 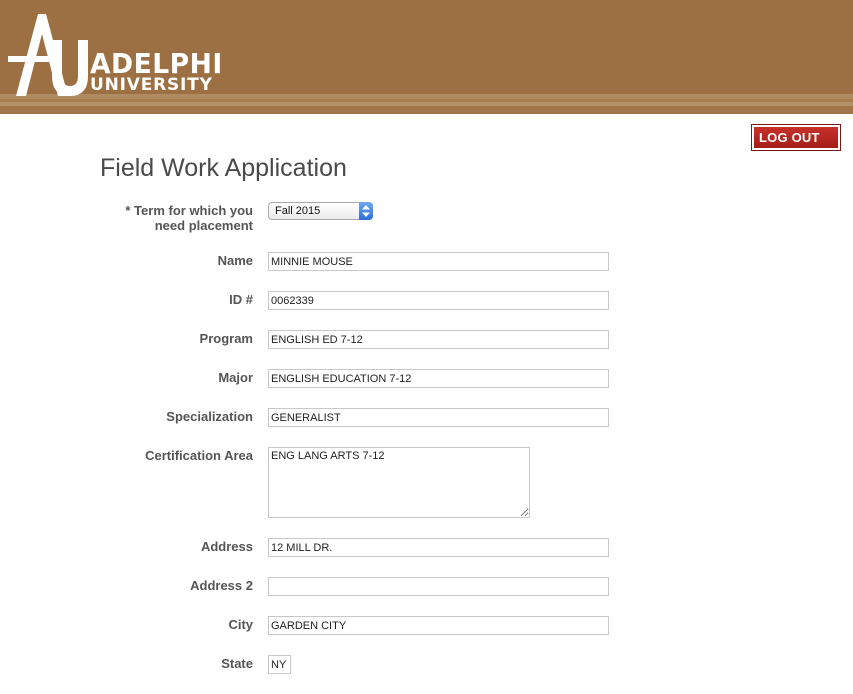 I want to click on header-stripe, so click(x=426, y=110).